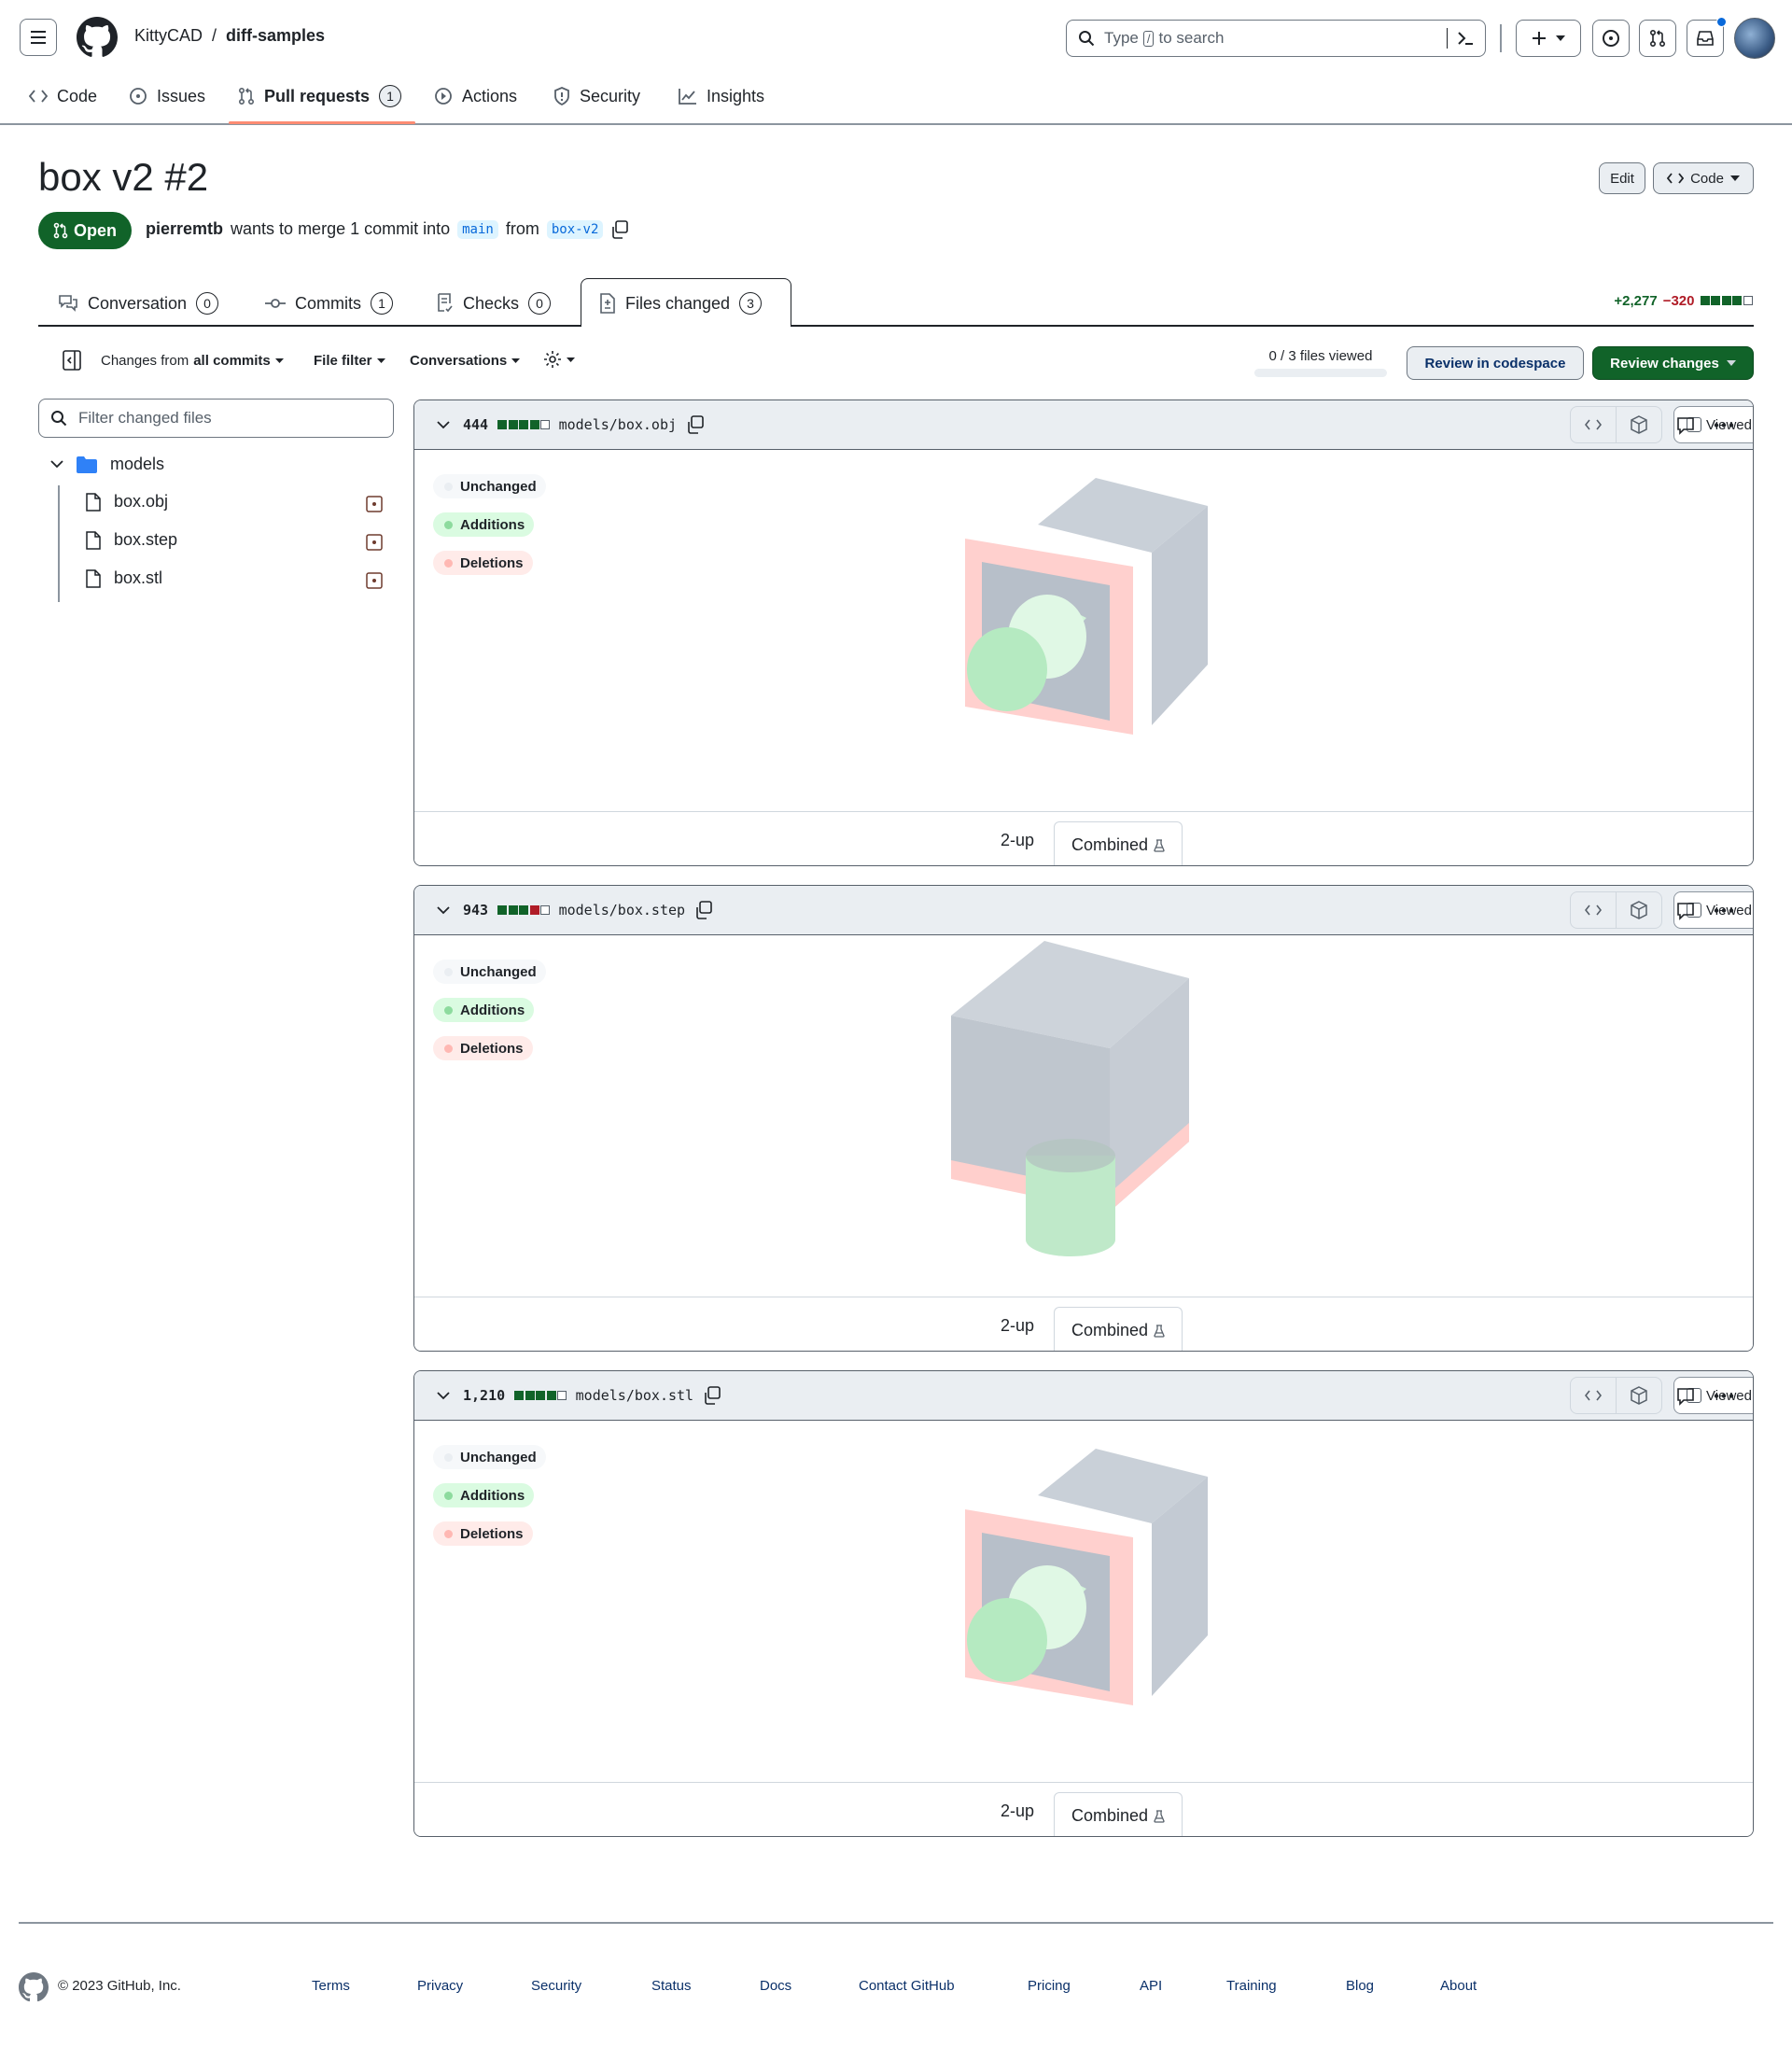 Image resolution: width=1792 pixels, height=2061 pixels. Describe the element at coordinates (38, 37) in the screenshot. I see `menu-button` at that location.